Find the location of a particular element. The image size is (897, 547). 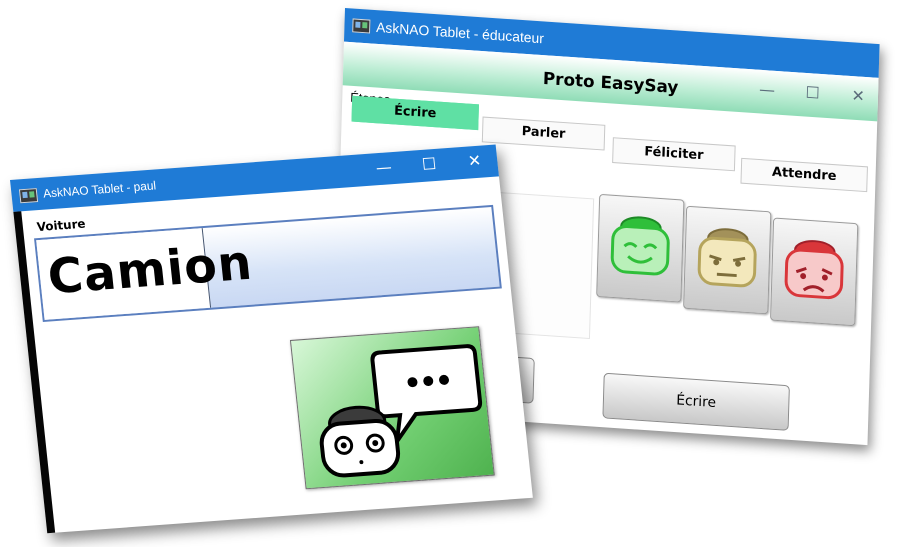

step-tab-parler: Parler is located at coordinates (543, 133).